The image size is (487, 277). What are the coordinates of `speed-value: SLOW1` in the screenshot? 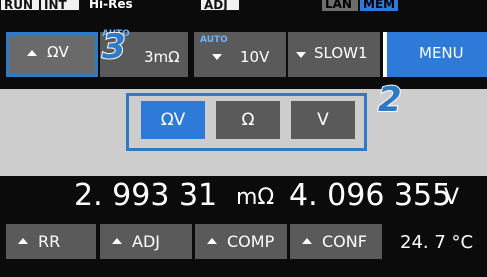 It's located at (341, 53).